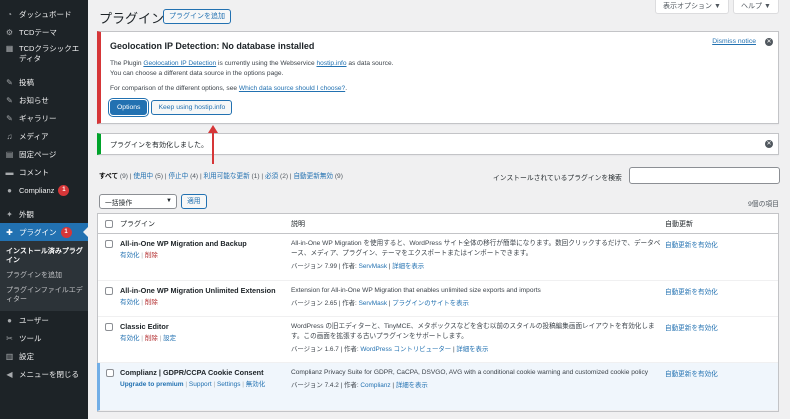  I want to click on sidebar-item-appearance: ✦ 外観, so click(44, 214).